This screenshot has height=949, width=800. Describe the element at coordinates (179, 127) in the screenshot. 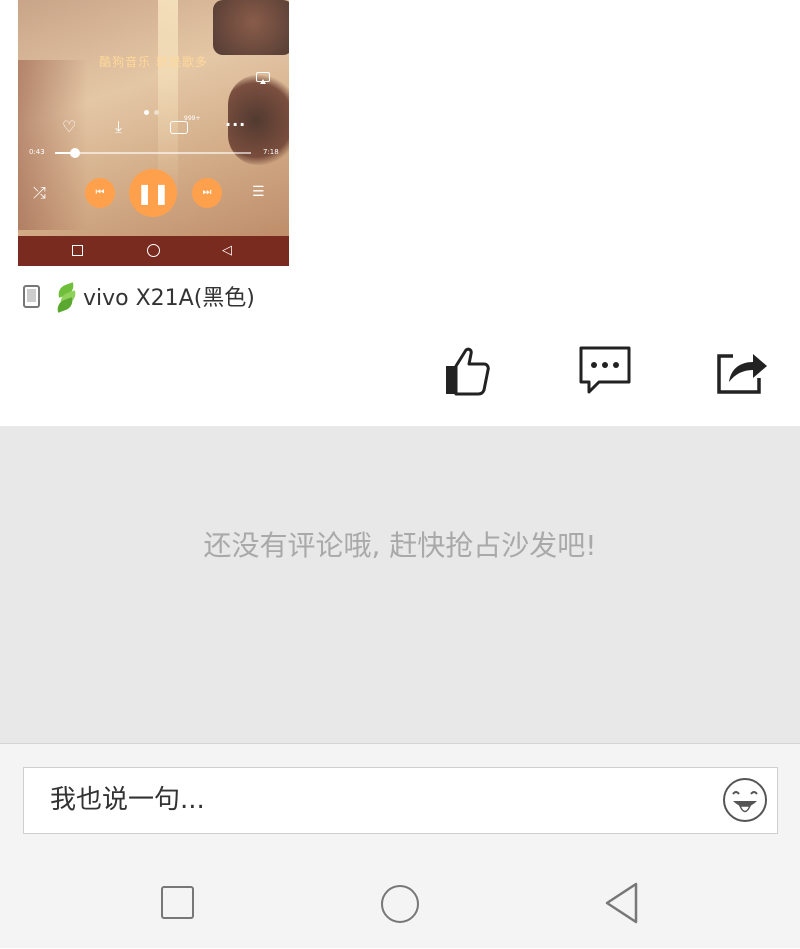

I see `comment-icon` at that location.